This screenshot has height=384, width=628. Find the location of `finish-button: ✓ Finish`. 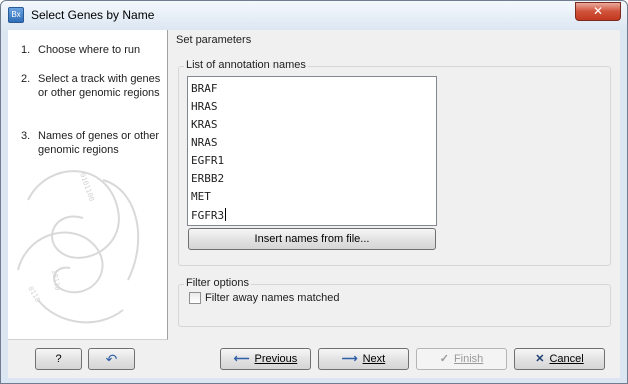

finish-button: ✓ Finish is located at coordinates (461, 359).